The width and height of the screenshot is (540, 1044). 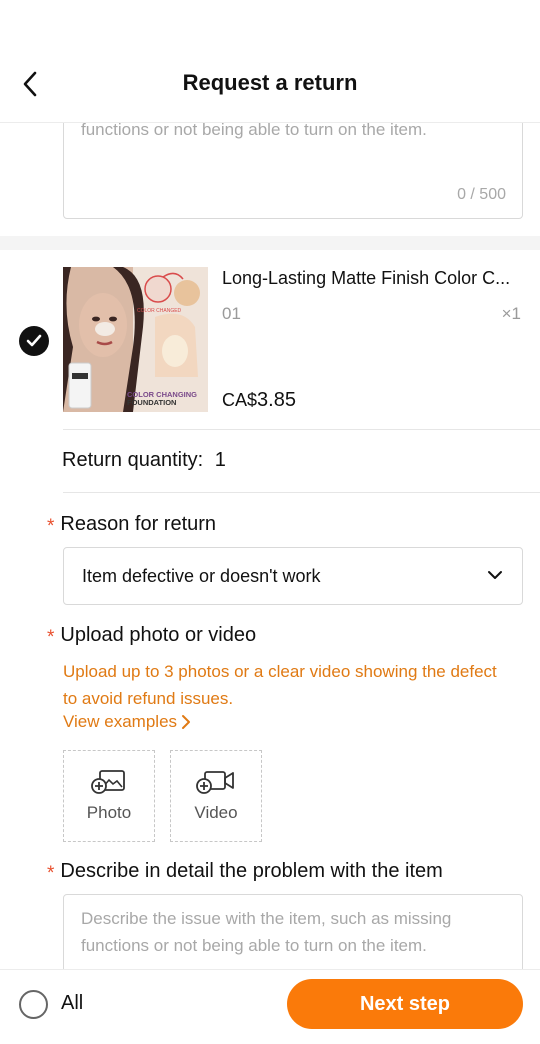 I want to click on product-image: COLOR CHANGED COLOR CHANGING FOUNDATION, so click(x=135, y=339).